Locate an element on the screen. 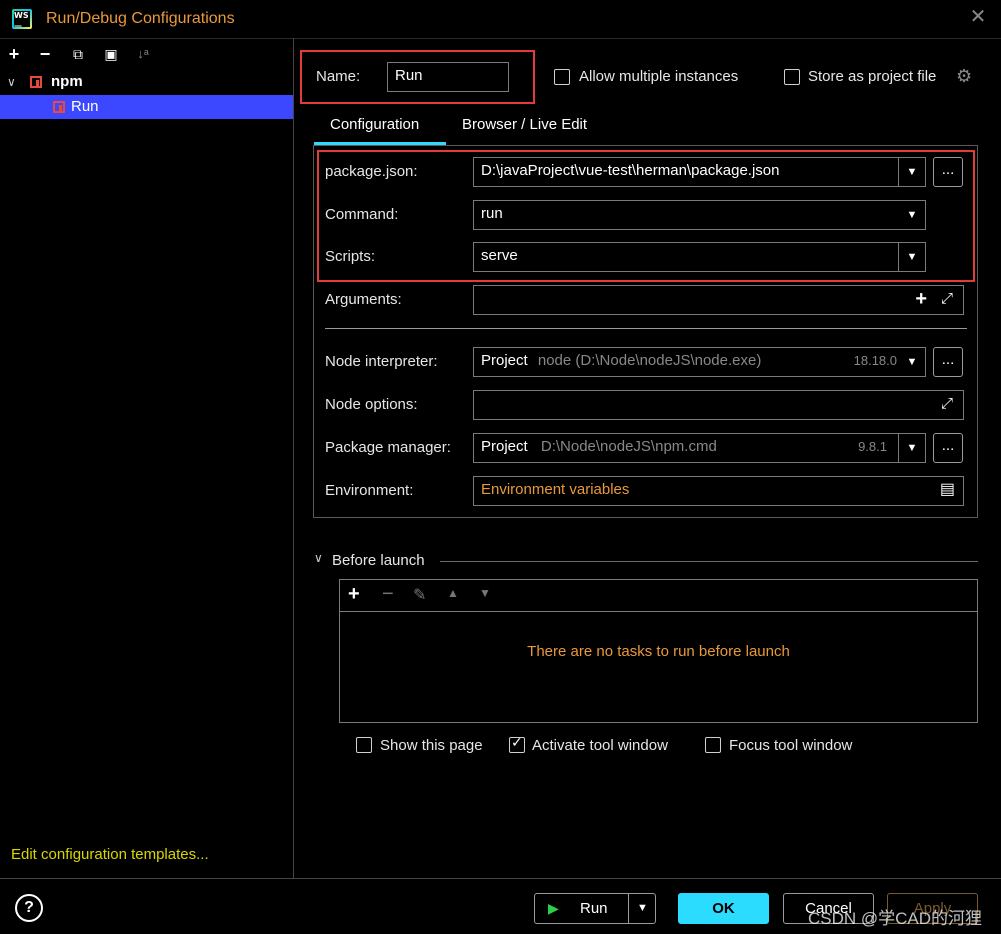 The width and height of the screenshot is (1001, 934). add-task-icon: + is located at coordinates (354, 594).